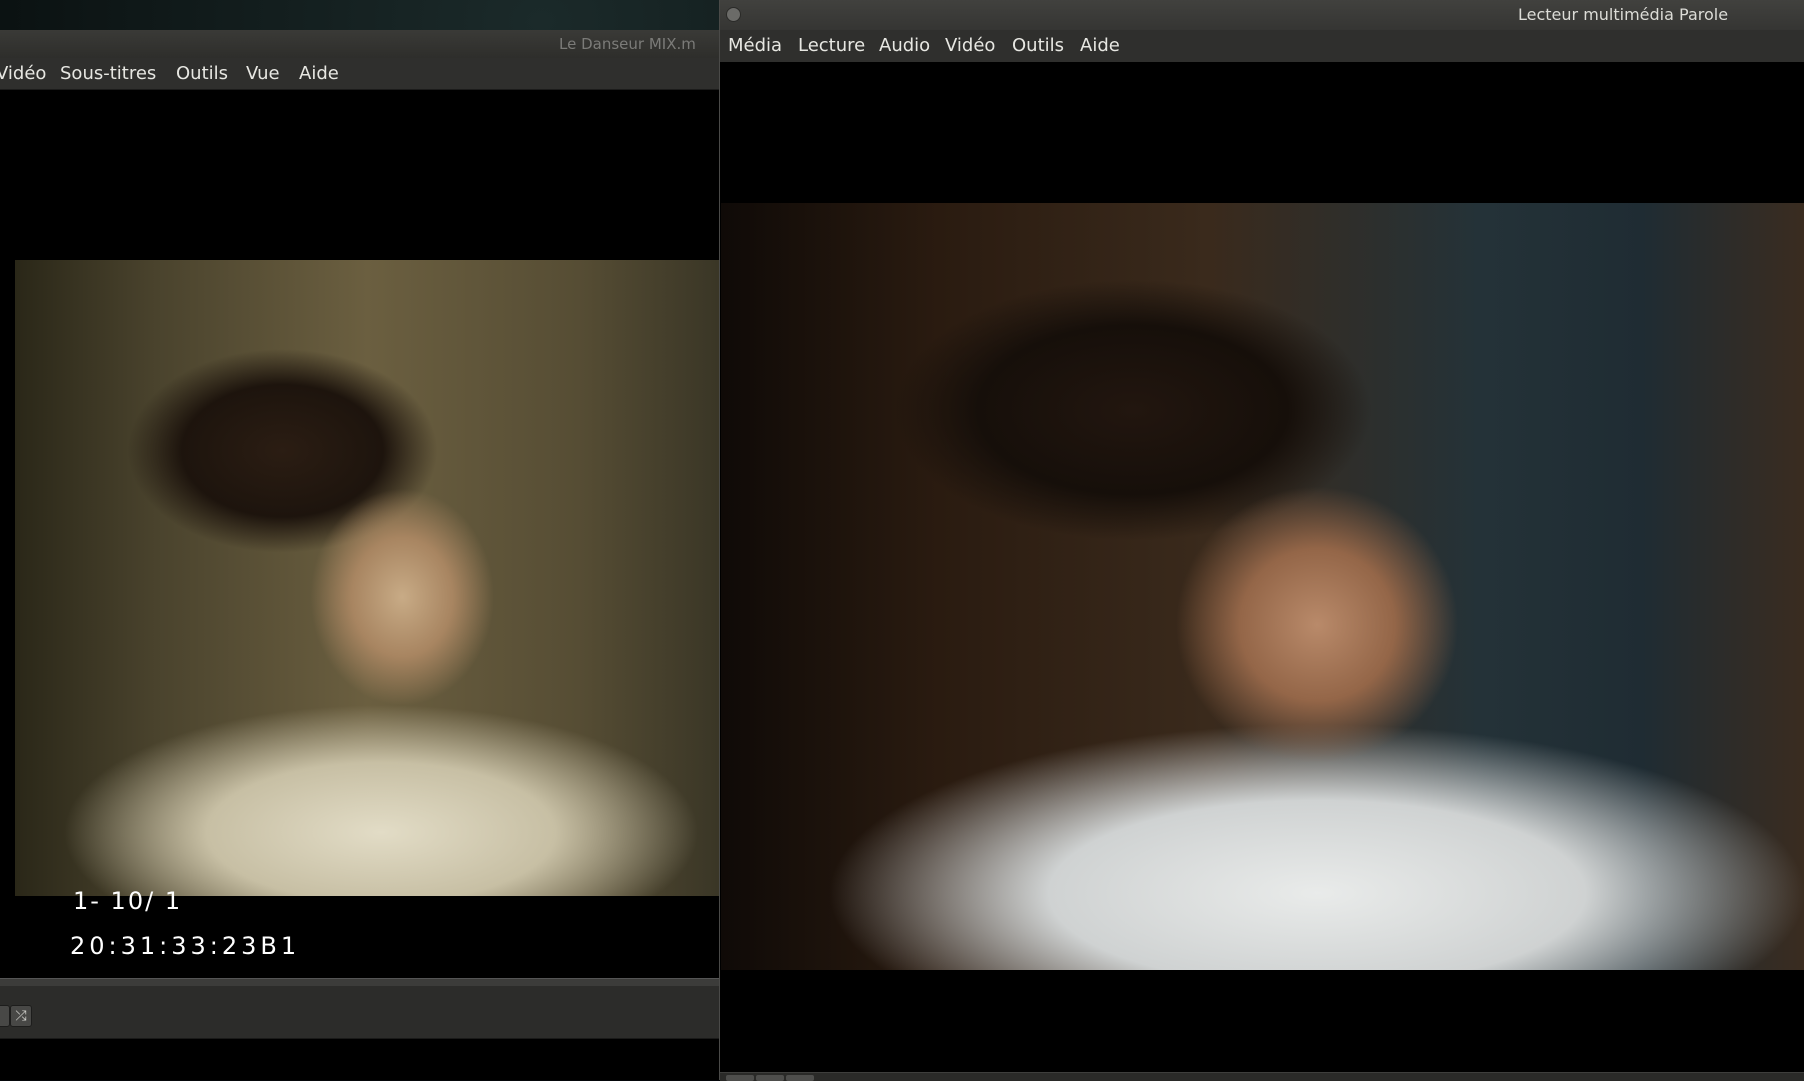  I want to click on parole-titlebar: Lecteur multimédia Parole, so click(1262, 15).